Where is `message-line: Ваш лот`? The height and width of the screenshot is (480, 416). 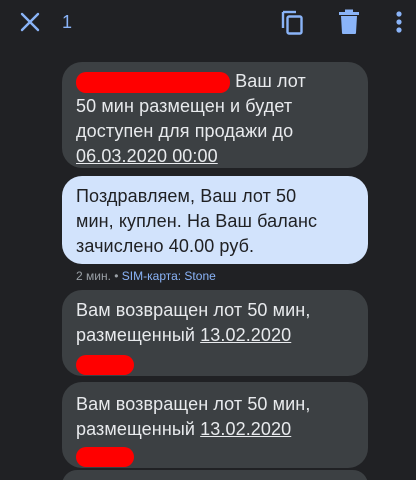 message-line: Ваш лот is located at coordinates (215, 81).